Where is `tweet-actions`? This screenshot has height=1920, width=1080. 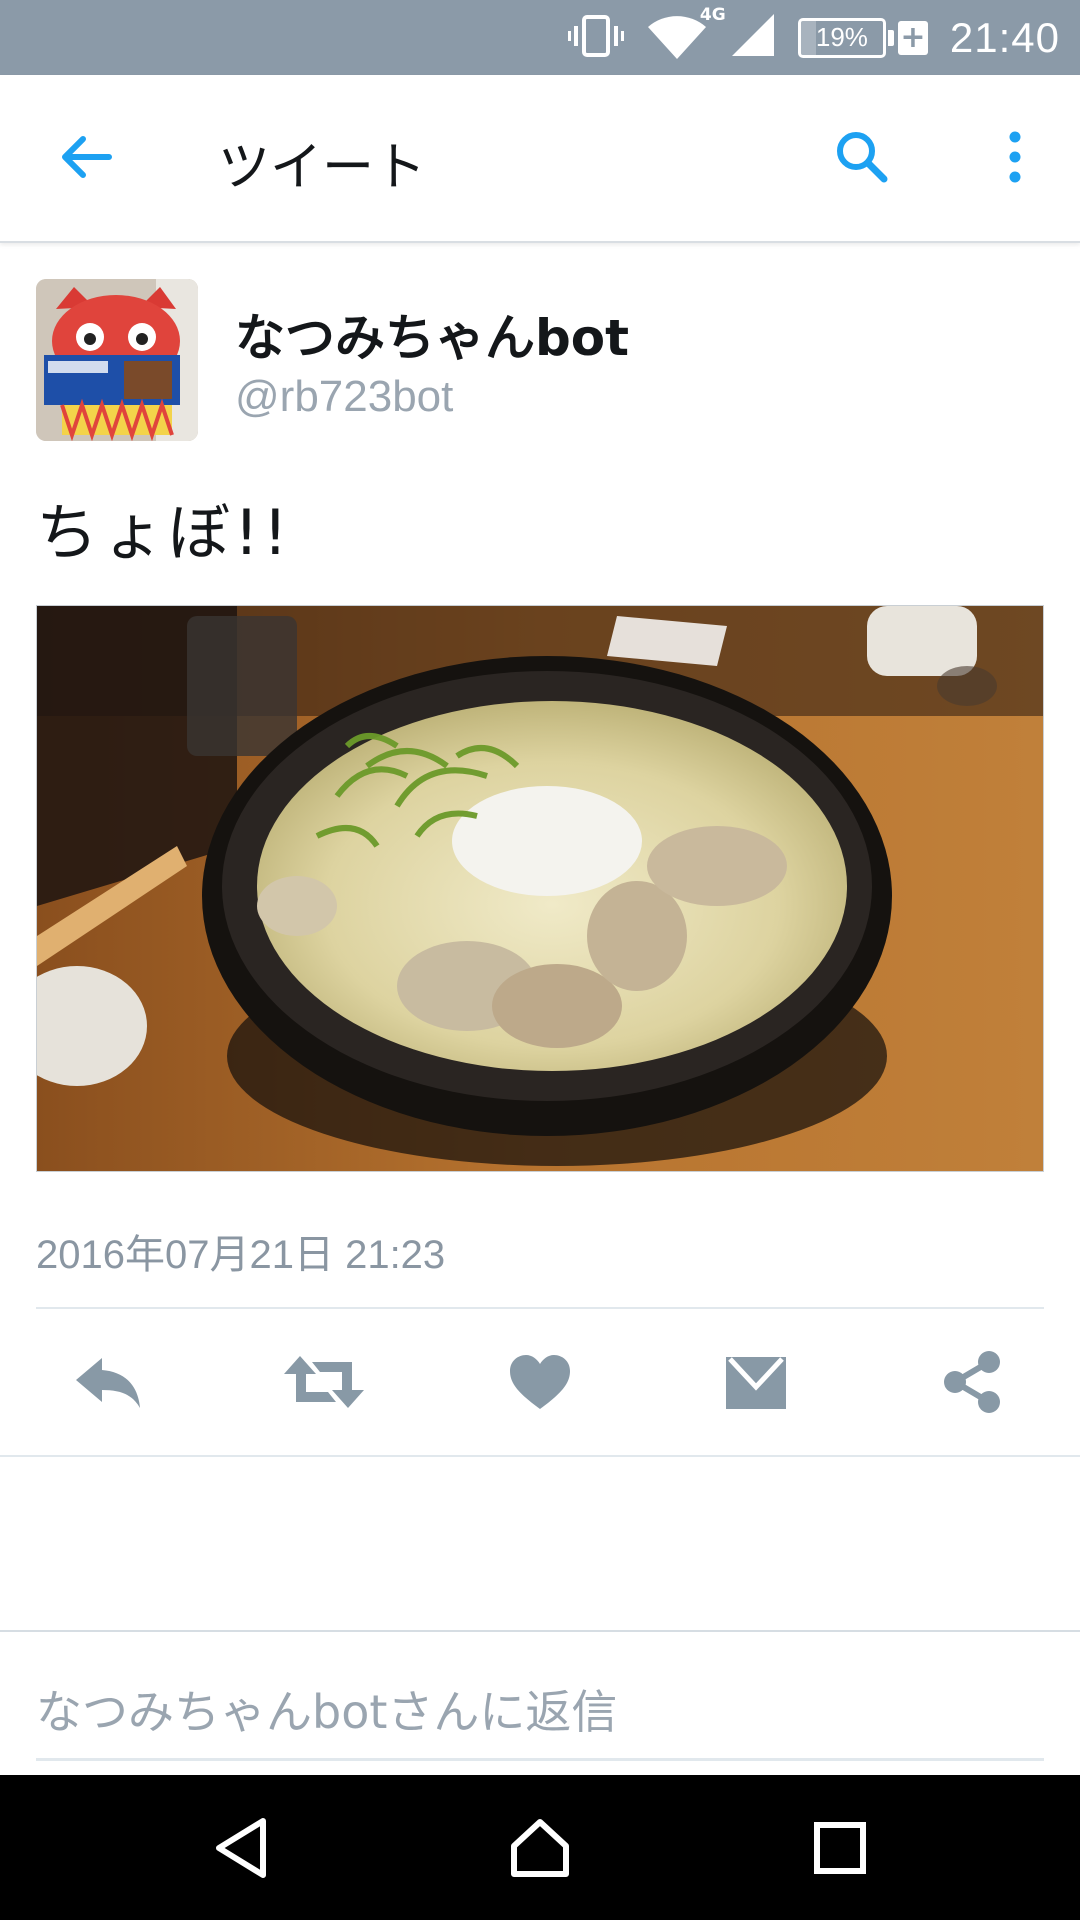
tweet-actions is located at coordinates (540, 1382).